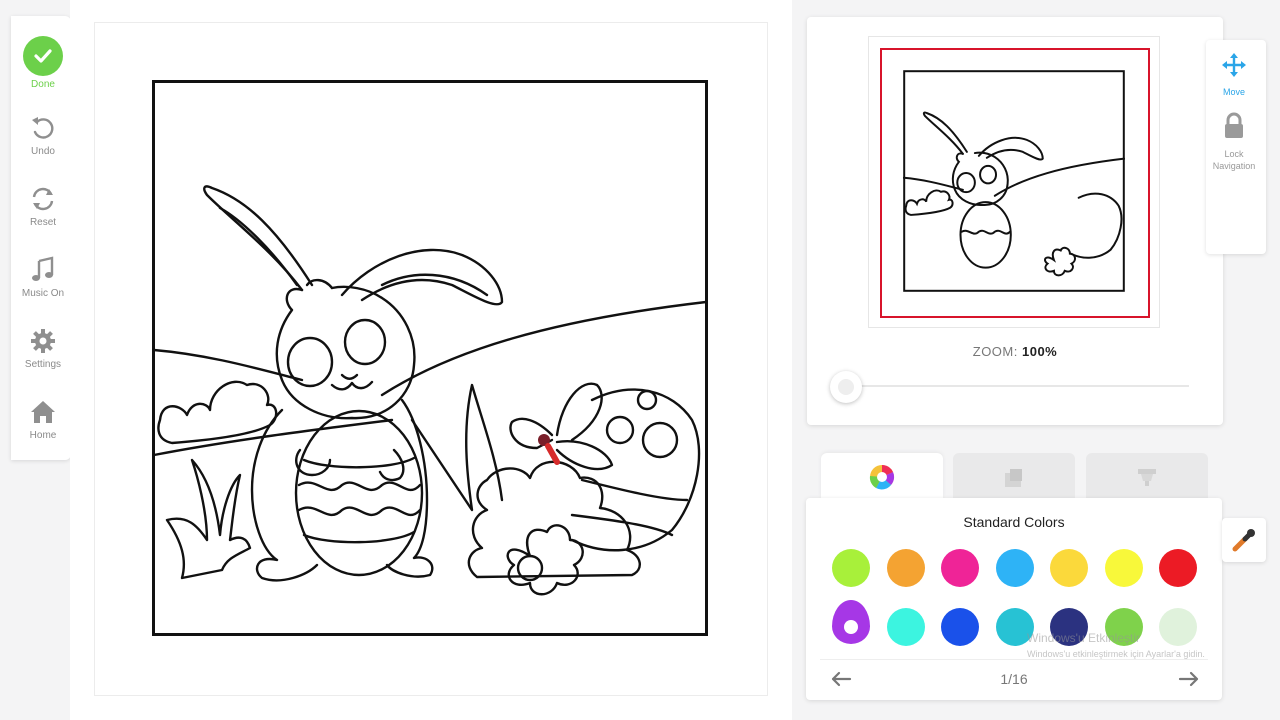 The width and height of the screenshot is (1280, 720). I want to click on lock-label-1: Lock, so click(1234, 154).